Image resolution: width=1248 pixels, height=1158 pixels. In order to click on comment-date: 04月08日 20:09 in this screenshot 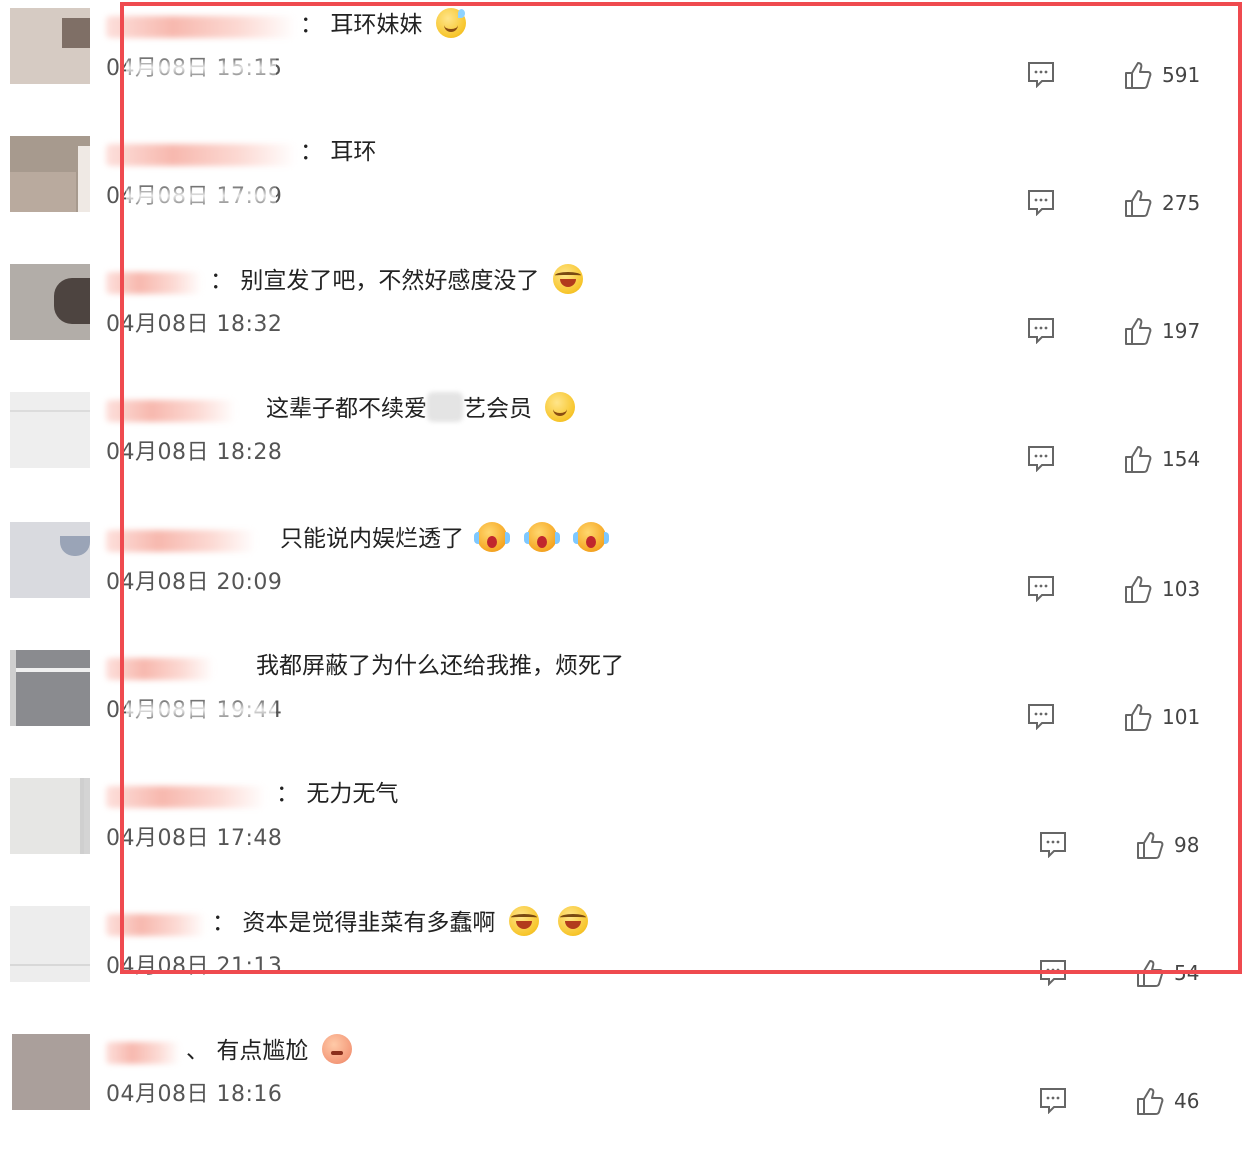, I will do `click(194, 582)`.